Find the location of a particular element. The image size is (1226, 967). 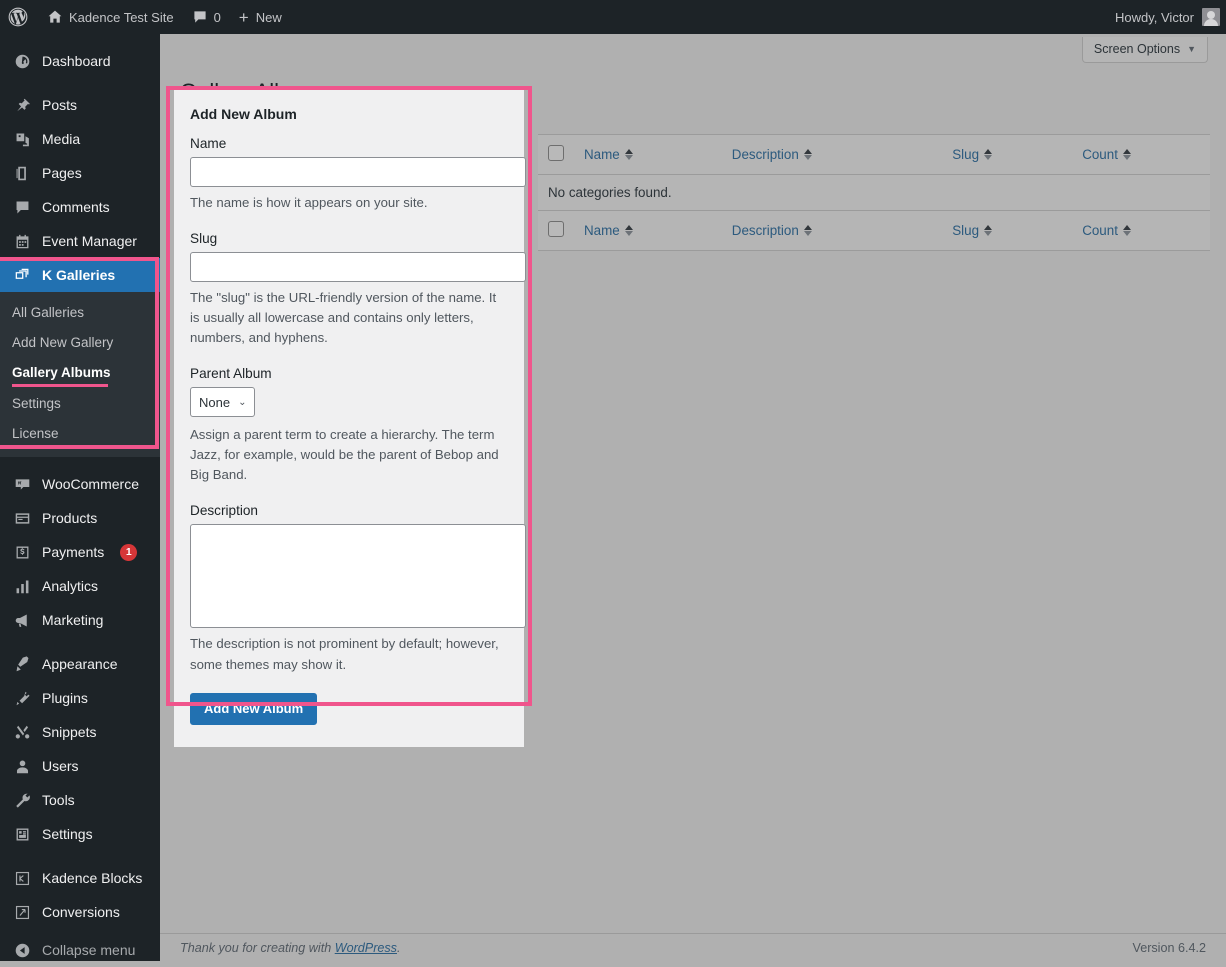

sidebar-item-settings: Settings is located at coordinates (80, 834).